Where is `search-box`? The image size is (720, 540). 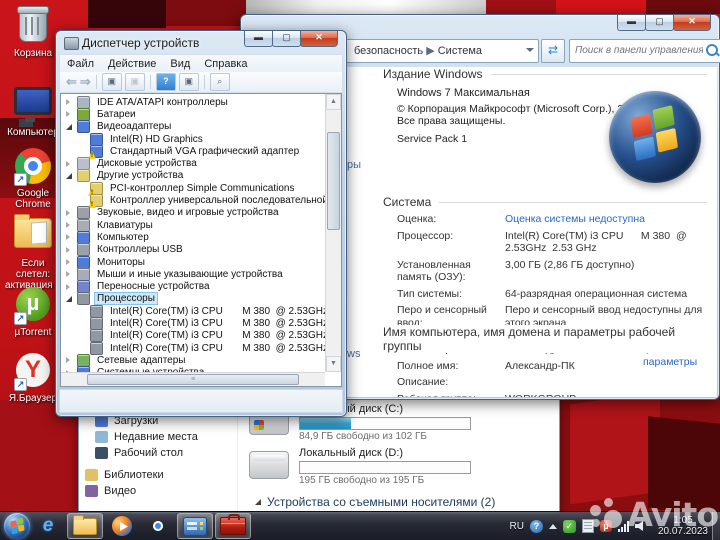
search-box is located at coordinates (644, 51).